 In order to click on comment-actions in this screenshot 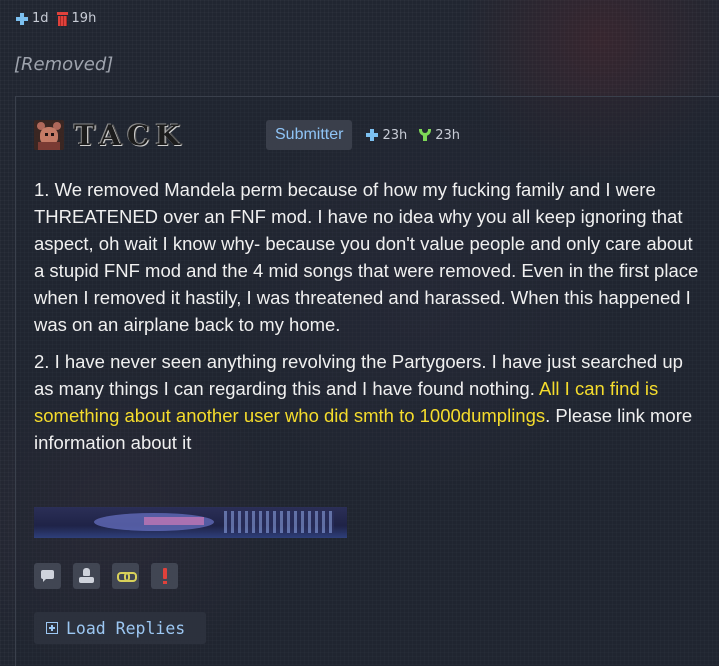, I will do `click(106, 576)`.